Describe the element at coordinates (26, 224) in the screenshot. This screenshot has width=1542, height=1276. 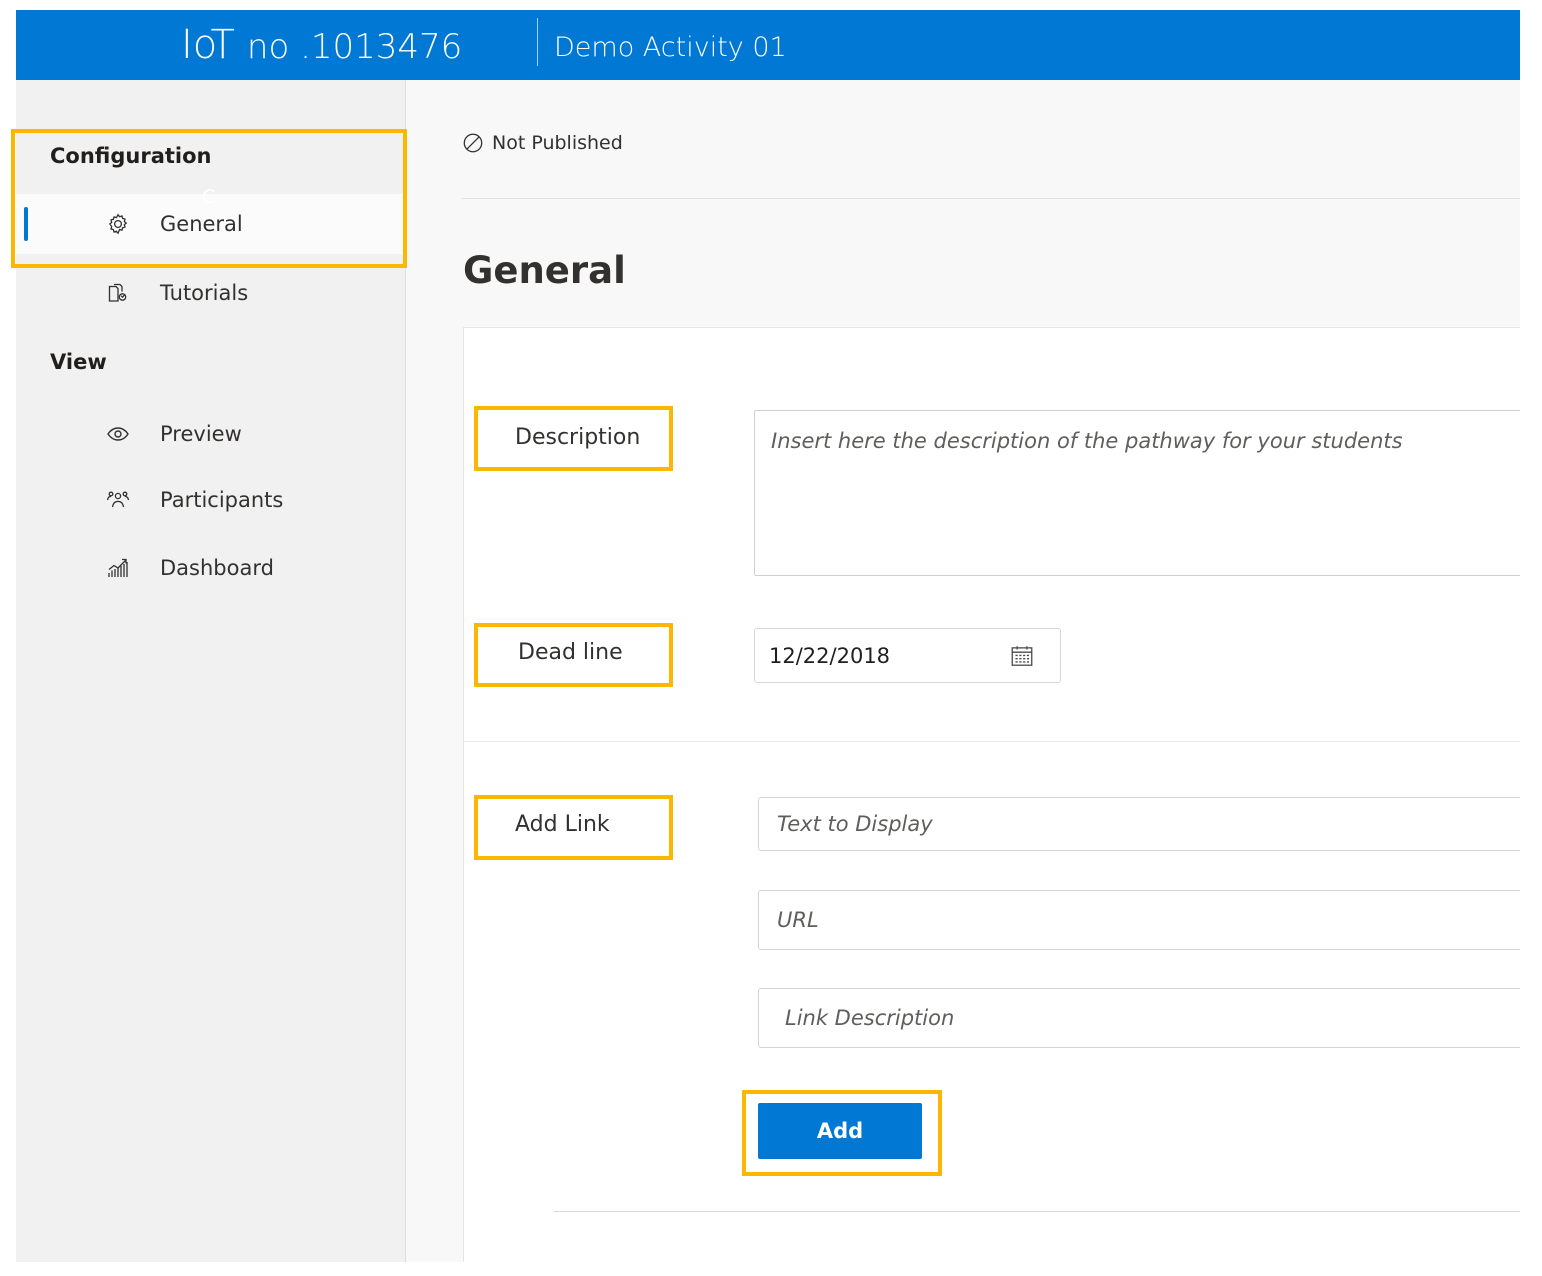
I see `active-indicator` at that location.